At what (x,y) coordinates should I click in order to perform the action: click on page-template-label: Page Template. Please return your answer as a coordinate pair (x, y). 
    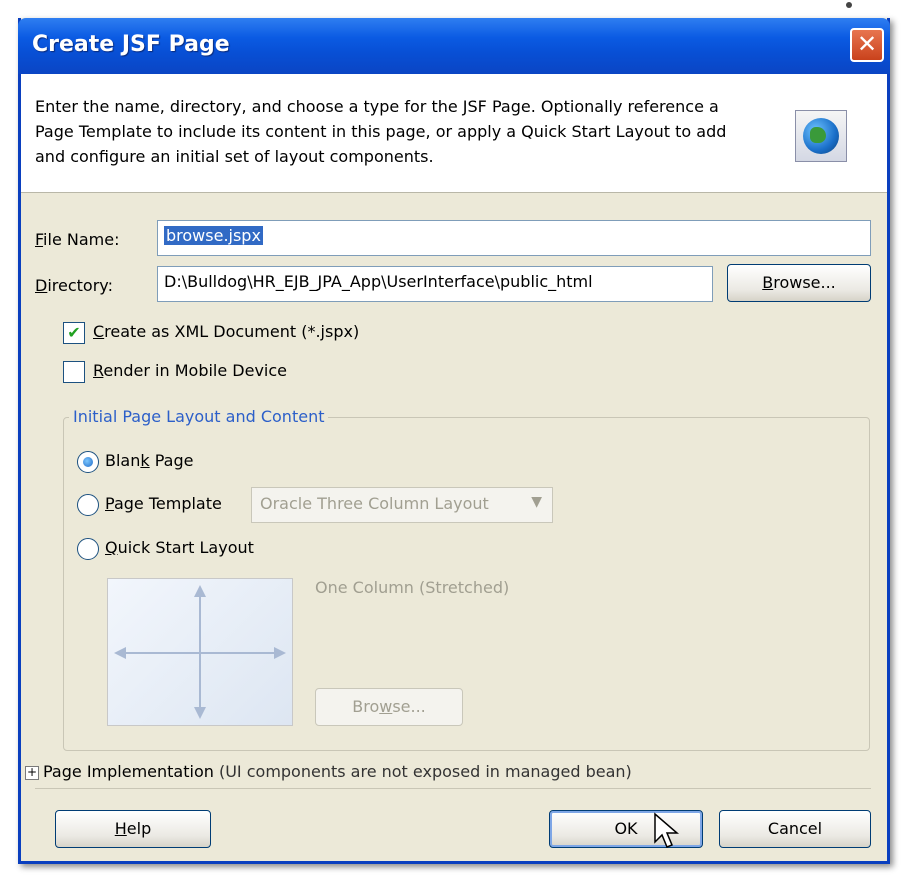
    Looking at the image, I should click on (163, 503).